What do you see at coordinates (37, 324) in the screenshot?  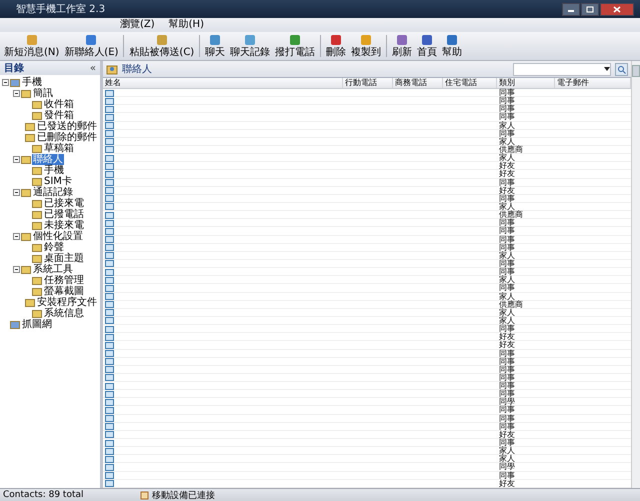 I see `tree-item: 抓圖網` at bounding box center [37, 324].